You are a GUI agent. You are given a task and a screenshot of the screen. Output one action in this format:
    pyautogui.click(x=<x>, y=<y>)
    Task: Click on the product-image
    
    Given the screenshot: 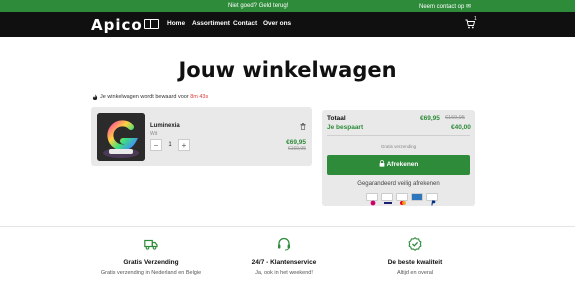 What is the action you would take?
    pyautogui.click(x=121, y=137)
    